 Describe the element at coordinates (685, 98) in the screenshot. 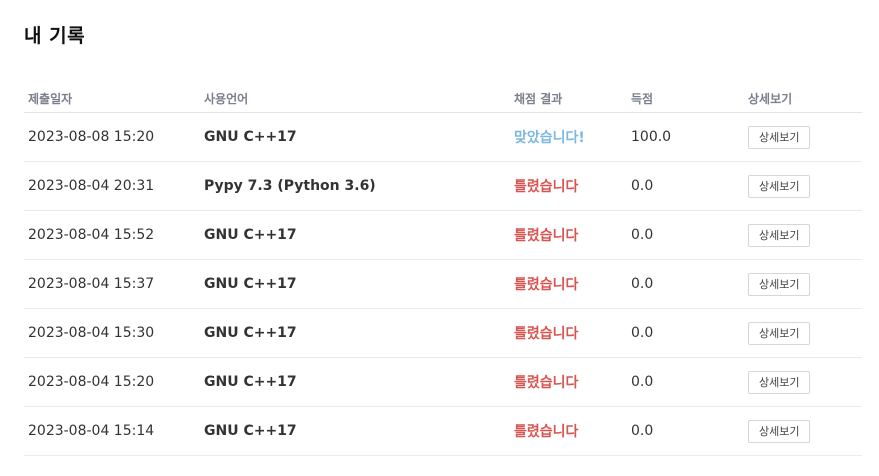

I see `header-score: 득점` at that location.